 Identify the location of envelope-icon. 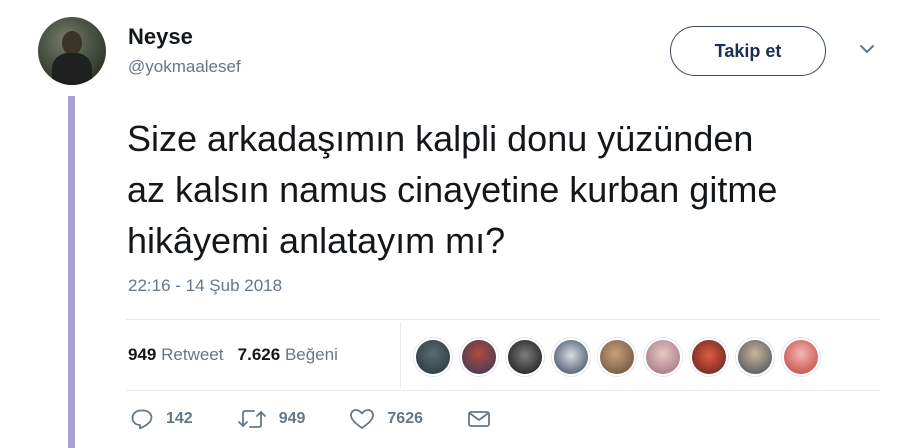
(479, 419).